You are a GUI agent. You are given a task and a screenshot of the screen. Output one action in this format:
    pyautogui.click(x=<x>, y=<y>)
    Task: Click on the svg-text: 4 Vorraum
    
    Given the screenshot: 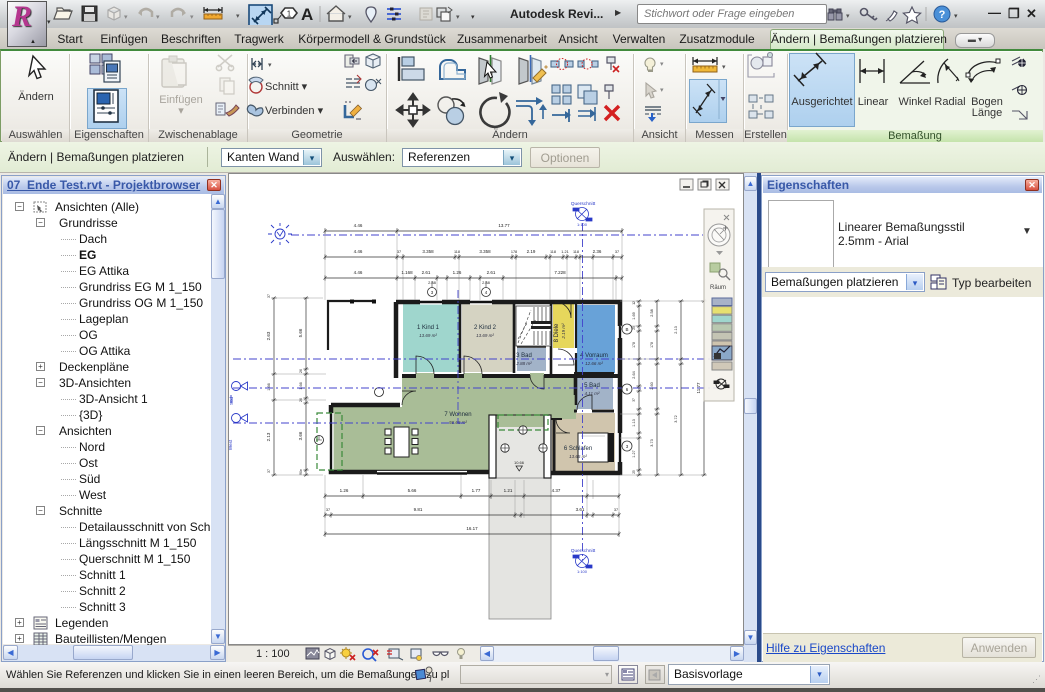 What is the action you would take?
    pyautogui.click(x=594, y=356)
    